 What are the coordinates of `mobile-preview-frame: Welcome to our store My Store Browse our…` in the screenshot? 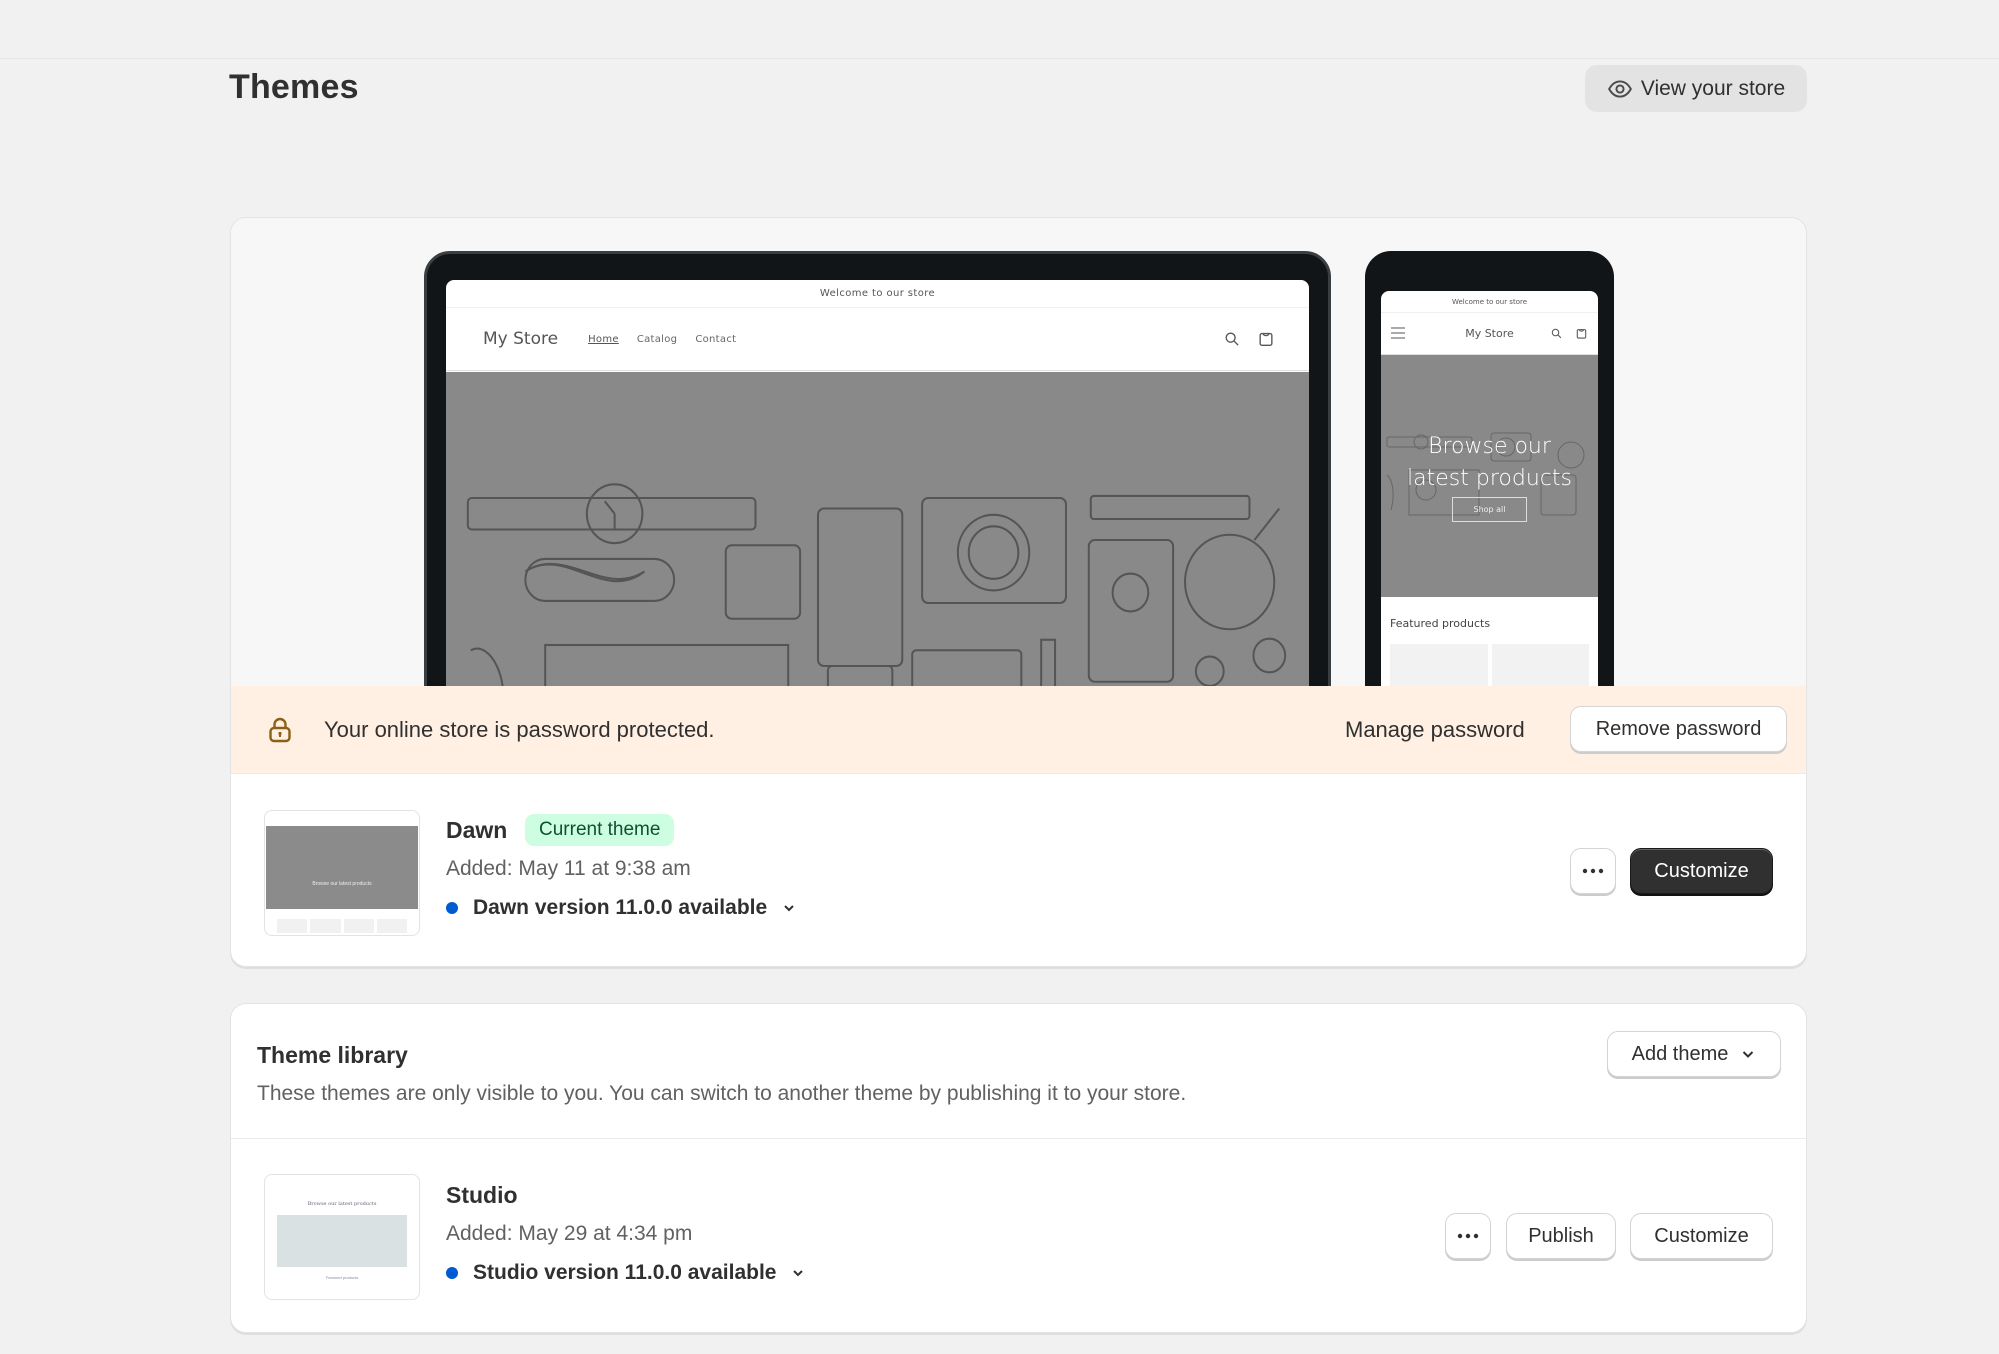 It's located at (1489, 468).